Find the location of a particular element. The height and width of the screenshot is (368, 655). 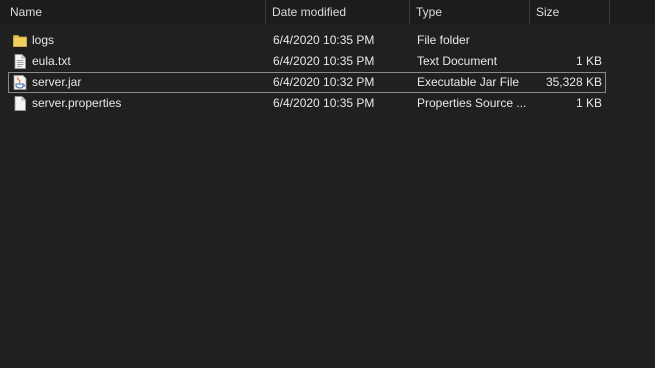

file-name: server.jar is located at coordinates (57, 82).